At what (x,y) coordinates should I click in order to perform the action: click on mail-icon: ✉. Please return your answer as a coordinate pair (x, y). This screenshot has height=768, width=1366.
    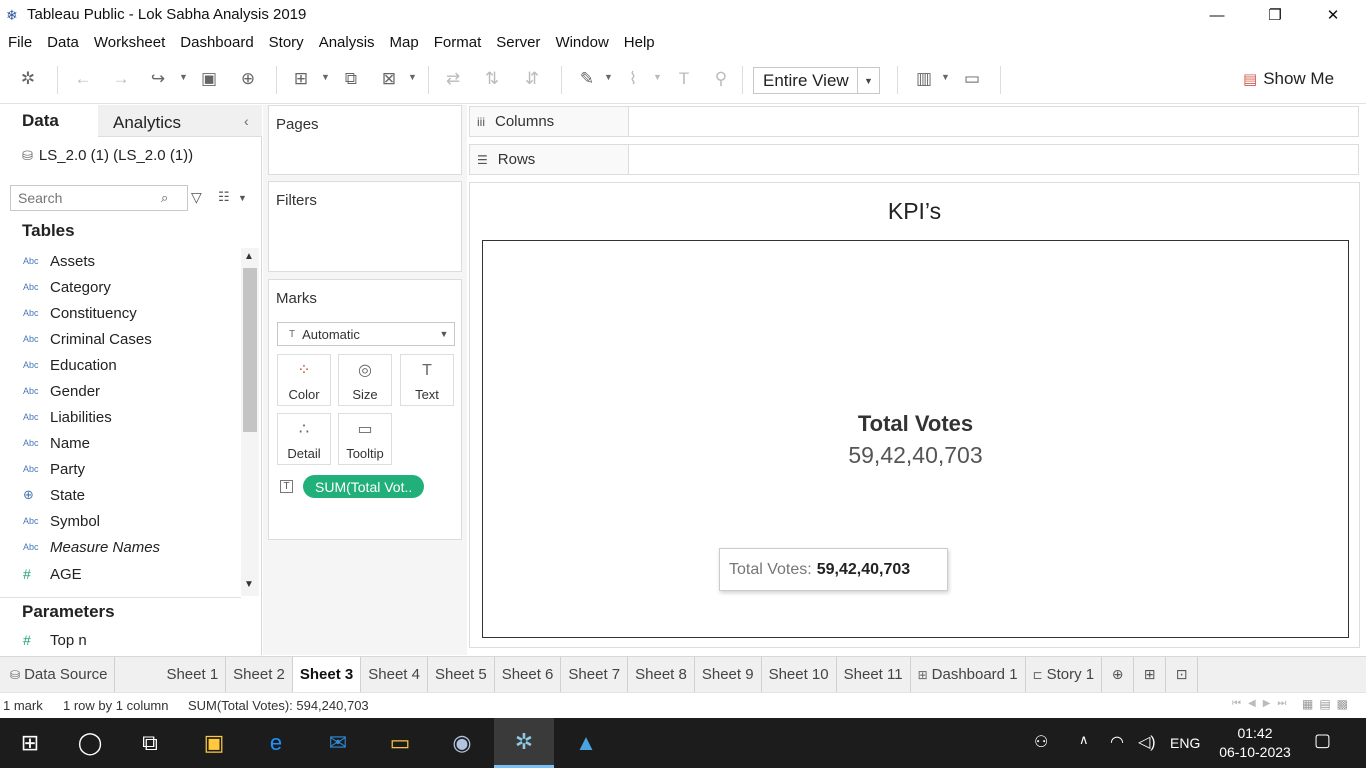
    Looking at the image, I should click on (338, 743).